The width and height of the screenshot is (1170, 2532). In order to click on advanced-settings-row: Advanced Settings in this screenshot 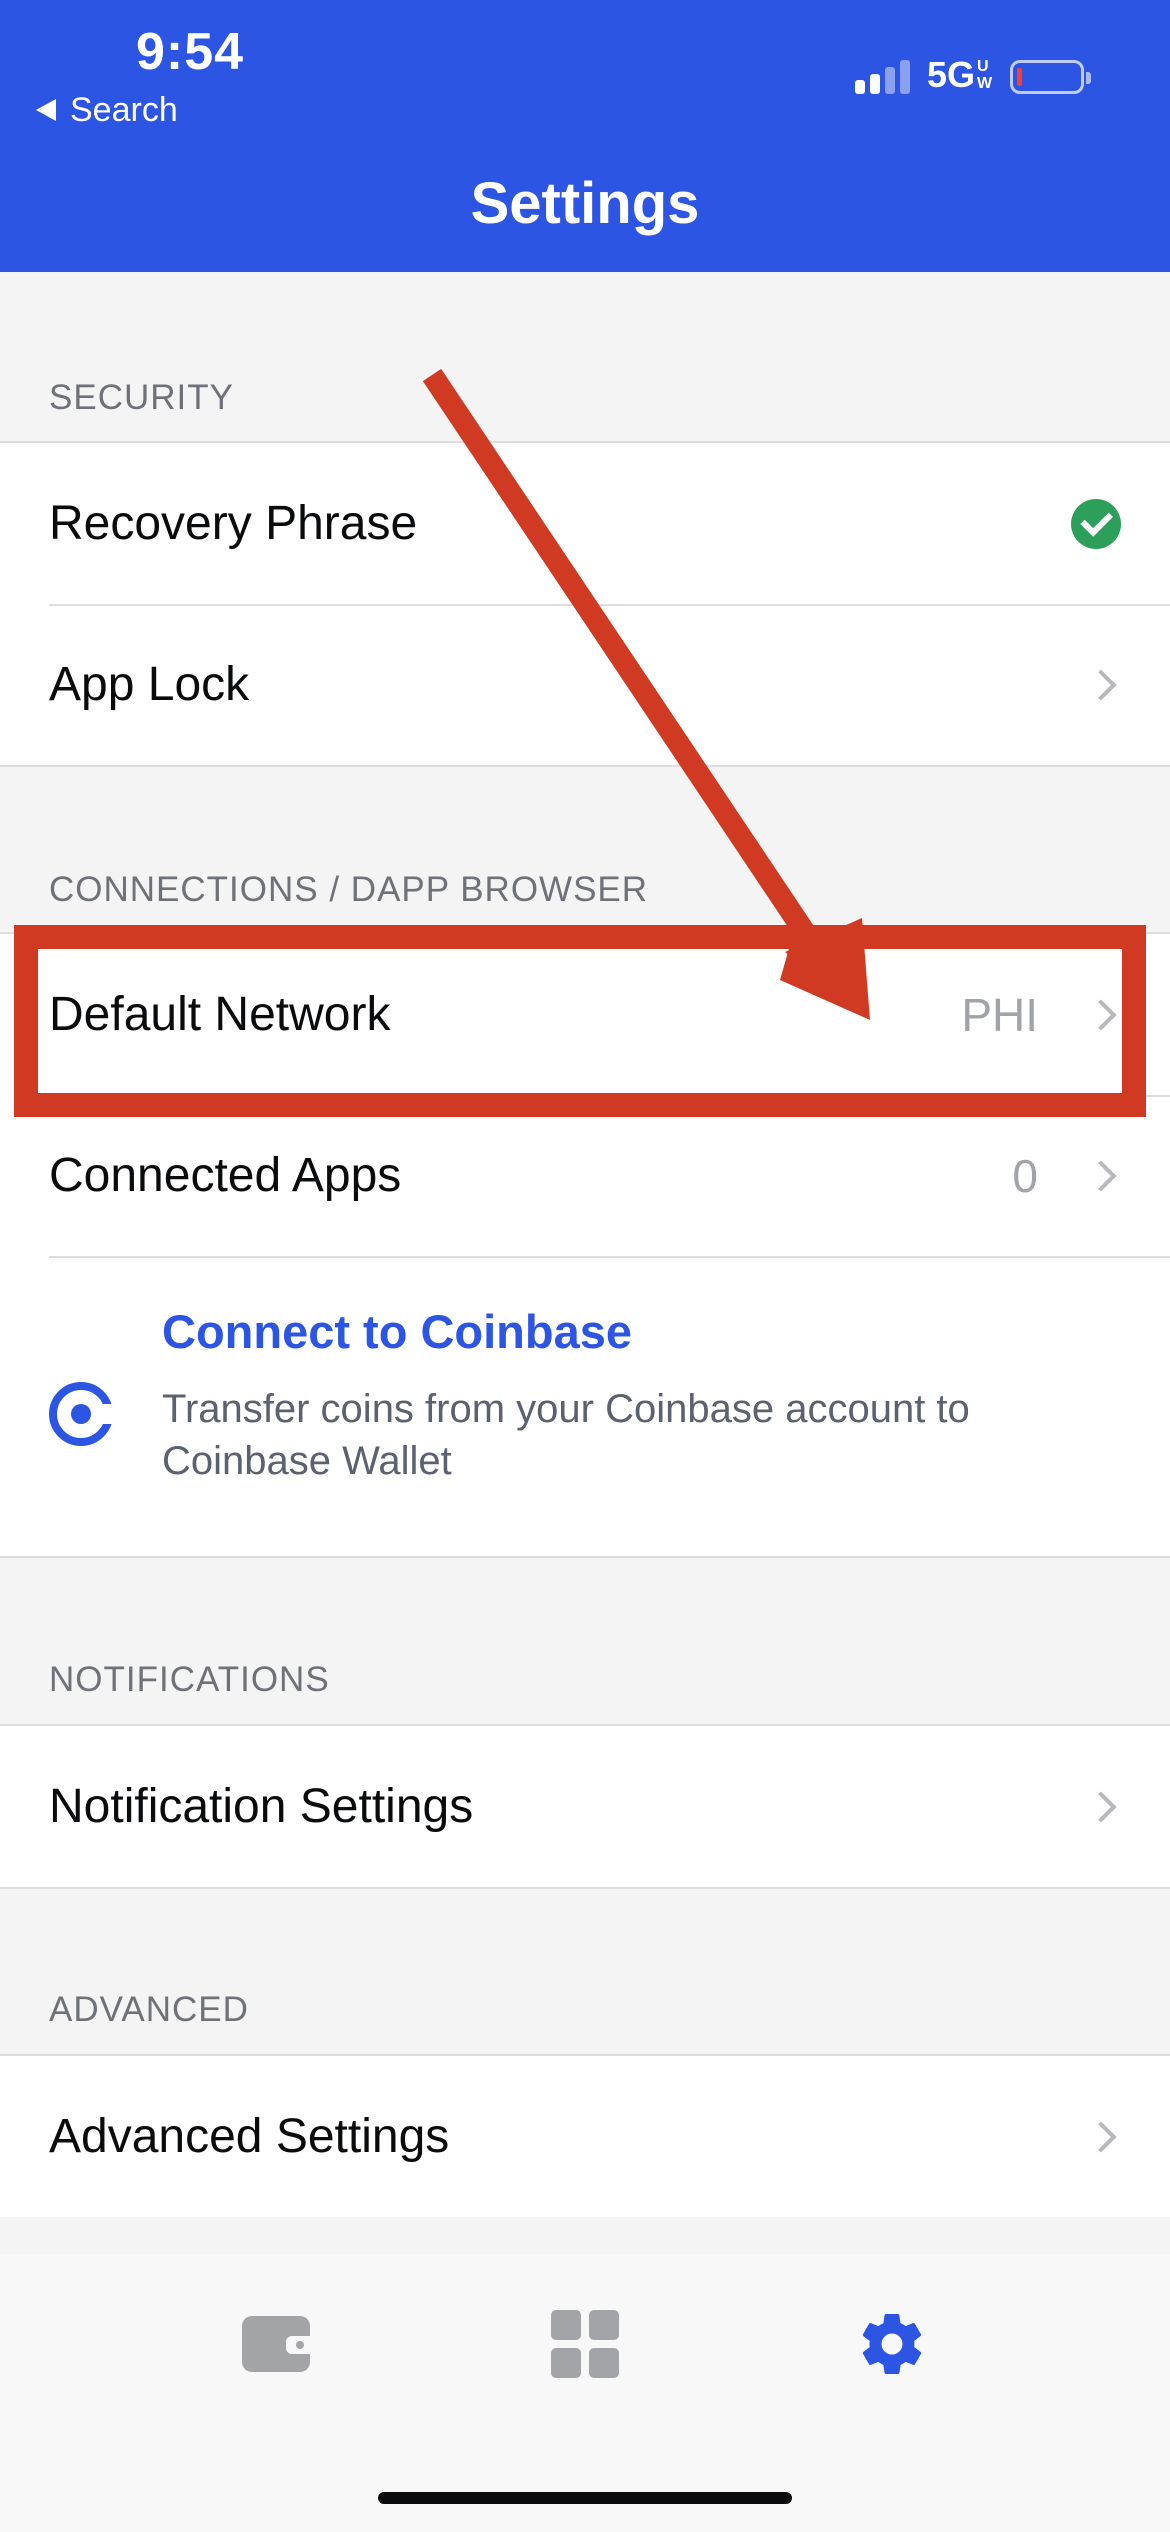, I will do `click(585, 2136)`.